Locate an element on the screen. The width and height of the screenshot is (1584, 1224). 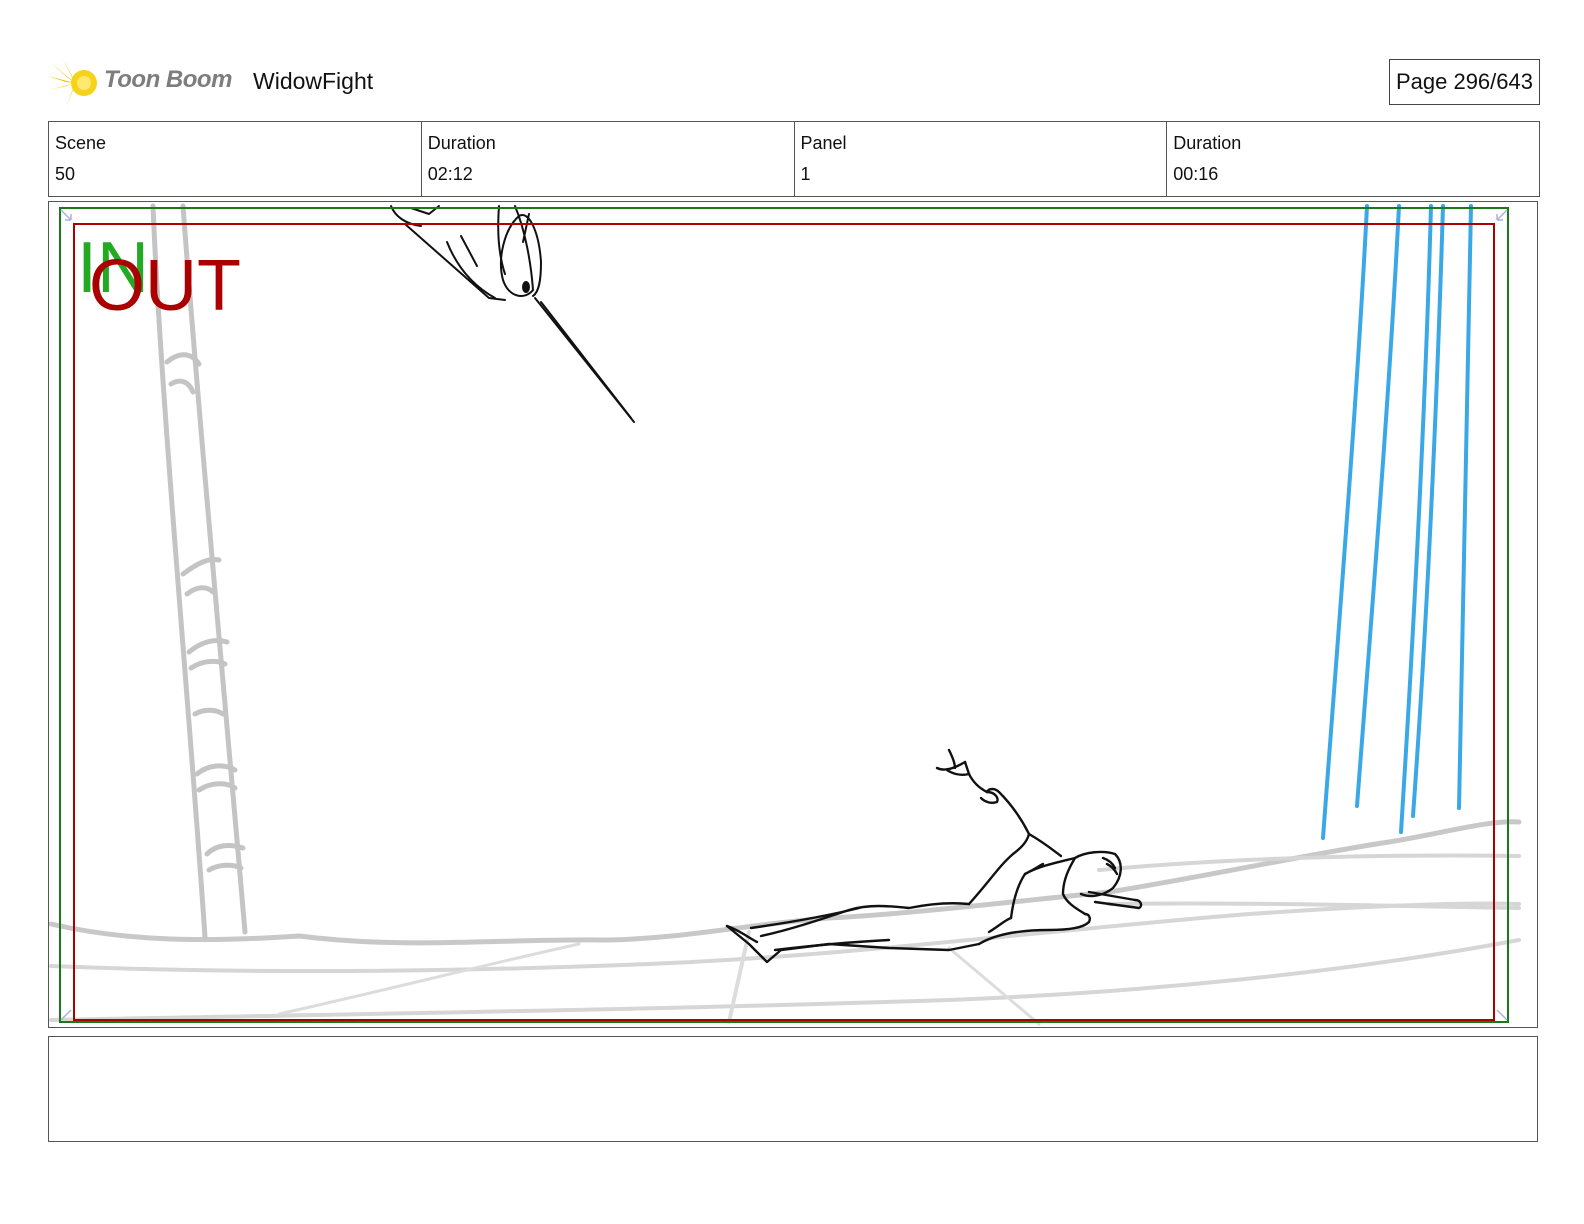
toon-boom-logo-icon is located at coordinates (75, 83).